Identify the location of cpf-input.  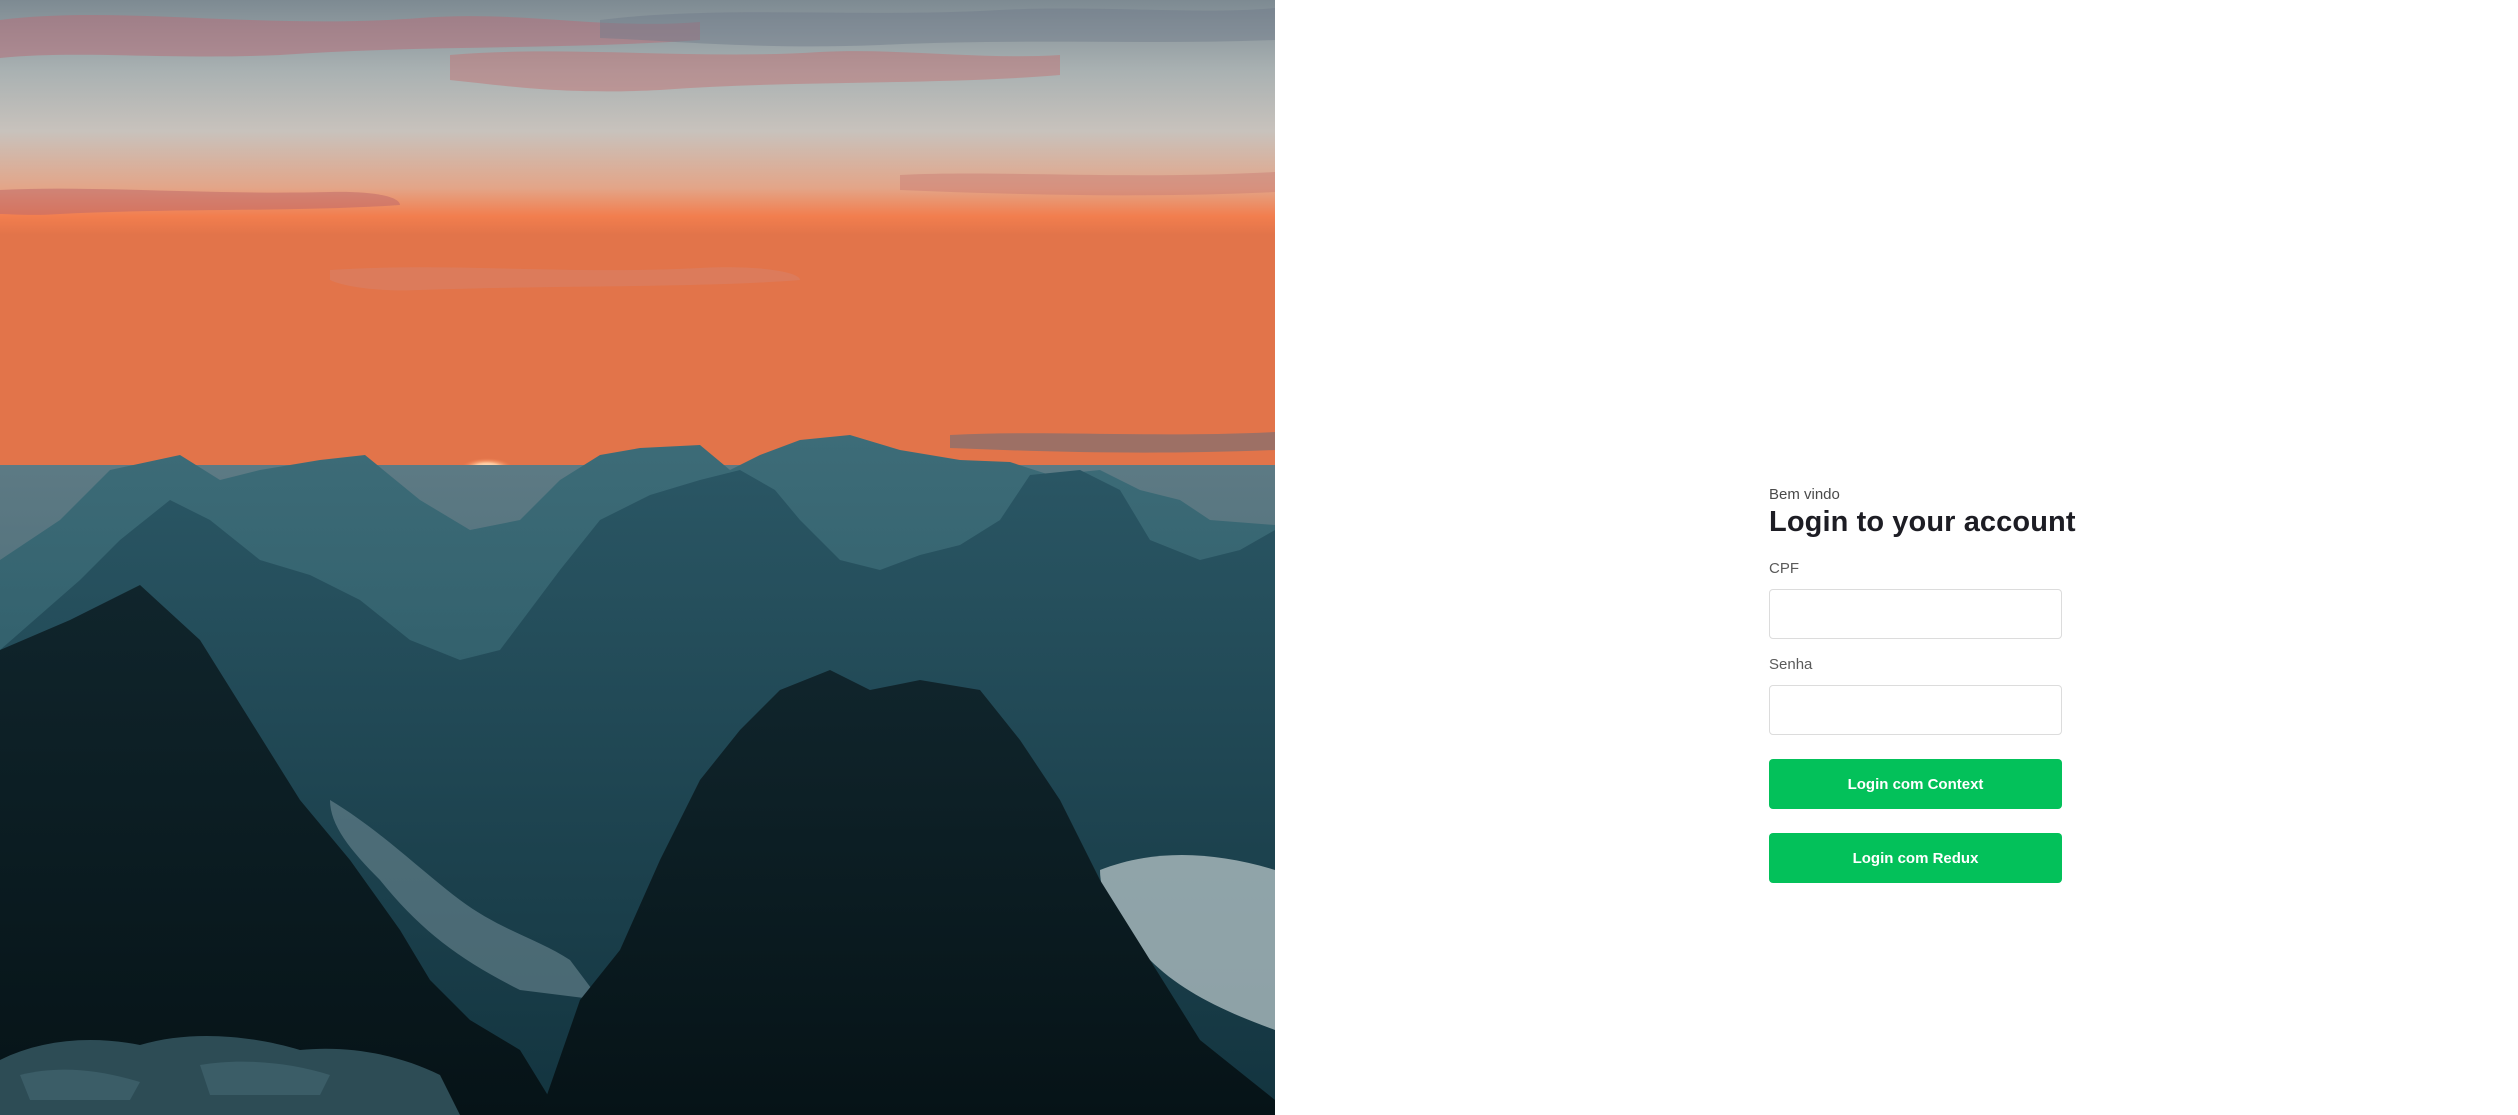
(1915, 614).